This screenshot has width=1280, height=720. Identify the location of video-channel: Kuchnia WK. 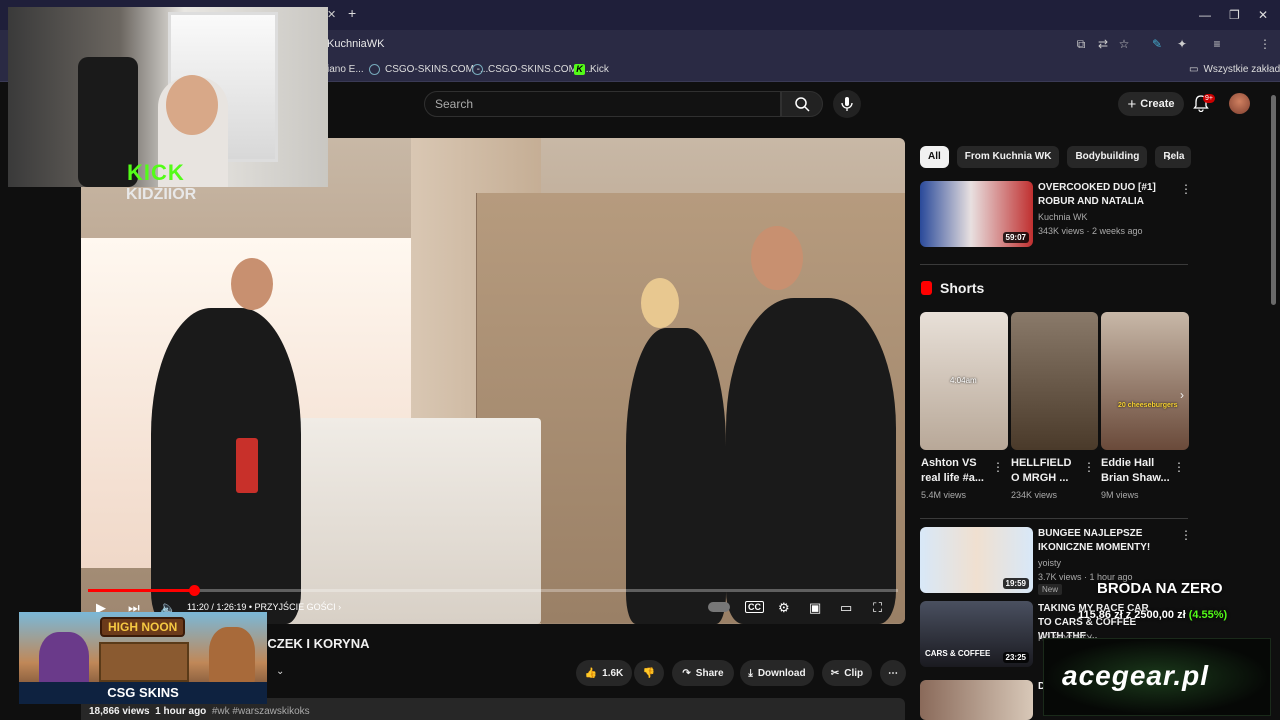
(1063, 217).